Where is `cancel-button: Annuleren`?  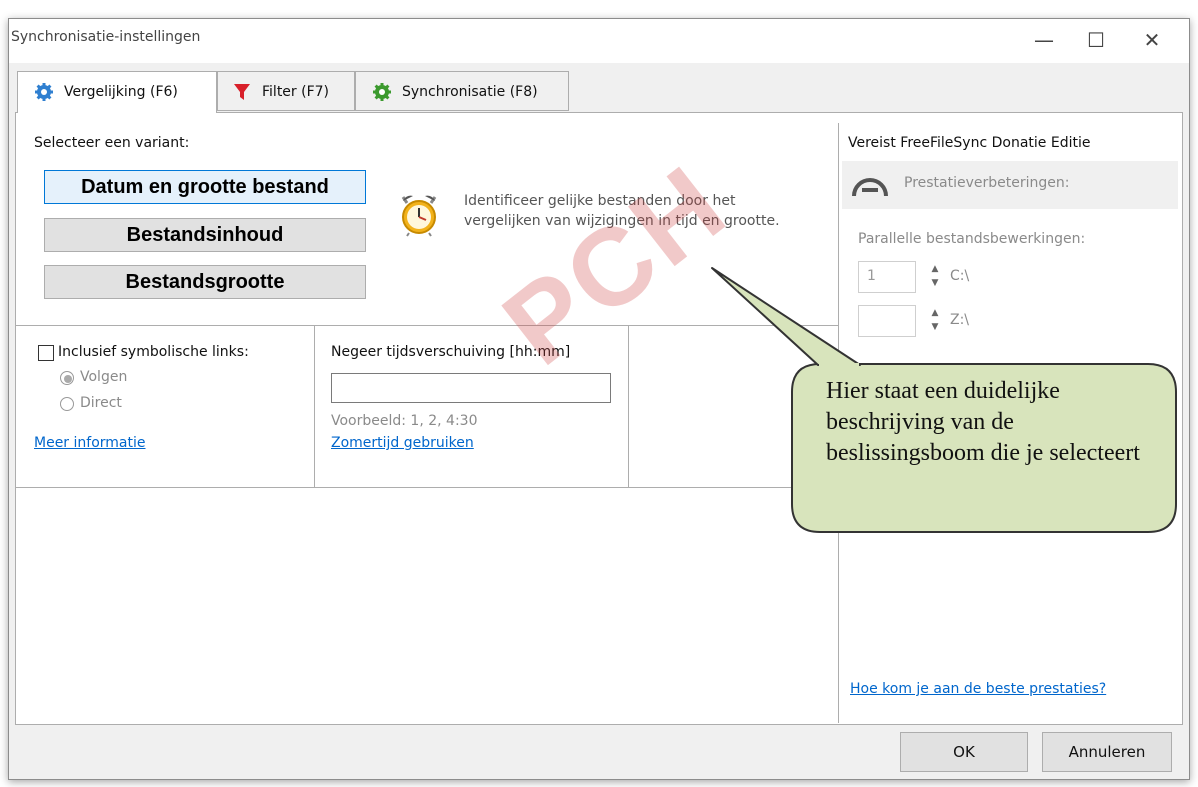
cancel-button: Annuleren is located at coordinates (1107, 752).